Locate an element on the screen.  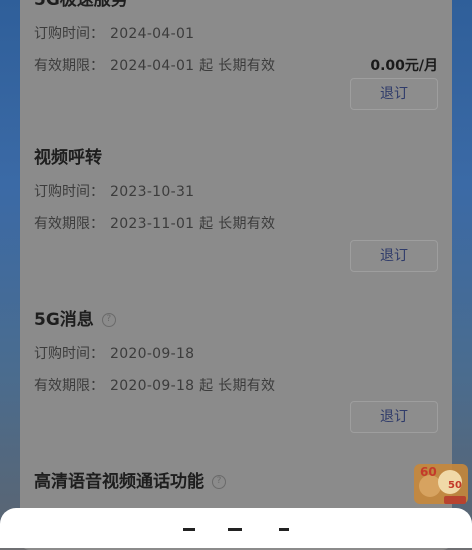
order-time-row: 订购时间： 2023-10-31 is located at coordinates (236, 192).